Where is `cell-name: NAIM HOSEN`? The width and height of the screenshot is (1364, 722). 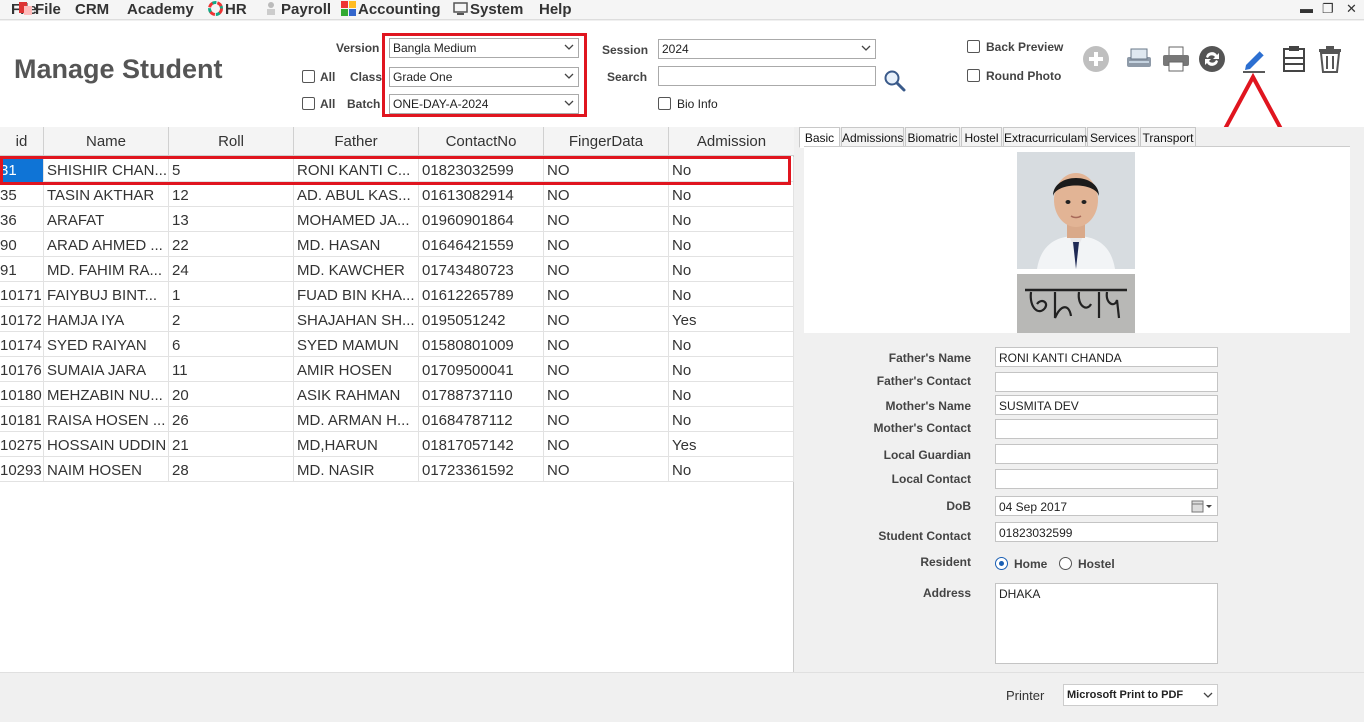 cell-name: NAIM HOSEN is located at coordinates (106, 469).